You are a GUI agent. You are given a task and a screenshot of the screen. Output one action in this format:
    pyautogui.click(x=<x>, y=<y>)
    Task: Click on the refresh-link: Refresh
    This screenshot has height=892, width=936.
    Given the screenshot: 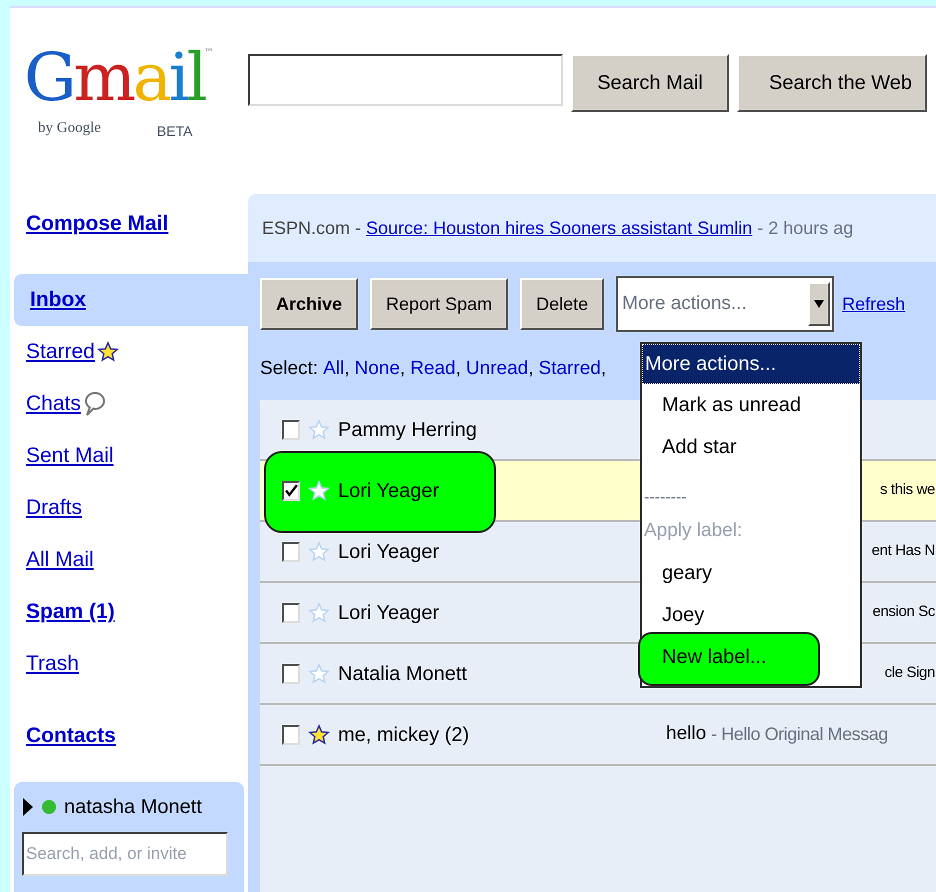 What is the action you would take?
    pyautogui.click(x=874, y=304)
    